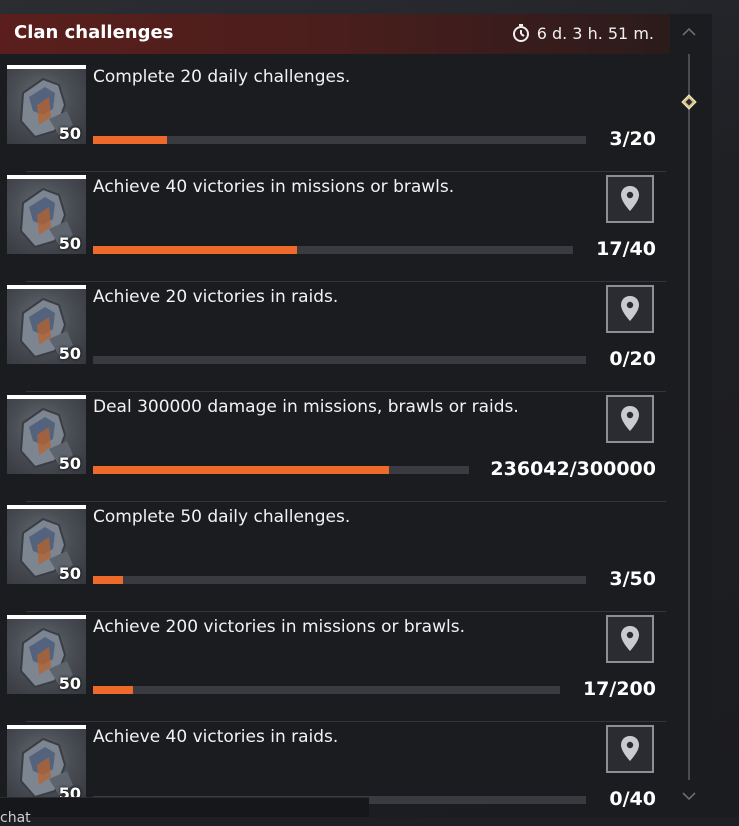 This screenshot has width=739, height=826. Describe the element at coordinates (689, 102) in the screenshot. I see `diamond-icon` at that location.